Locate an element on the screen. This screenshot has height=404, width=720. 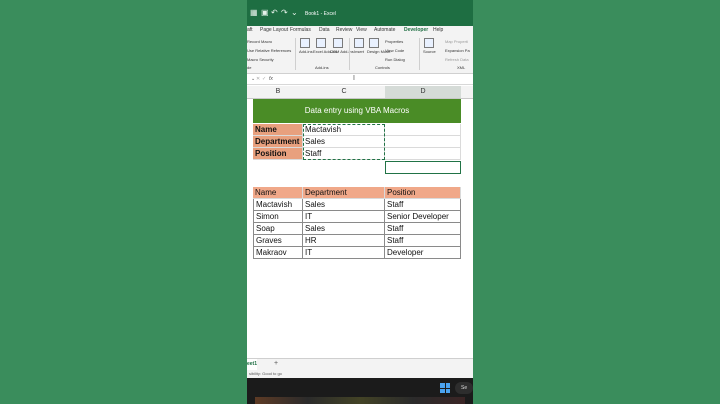
taskbar-search: Se is located at coordinates (464, 388).